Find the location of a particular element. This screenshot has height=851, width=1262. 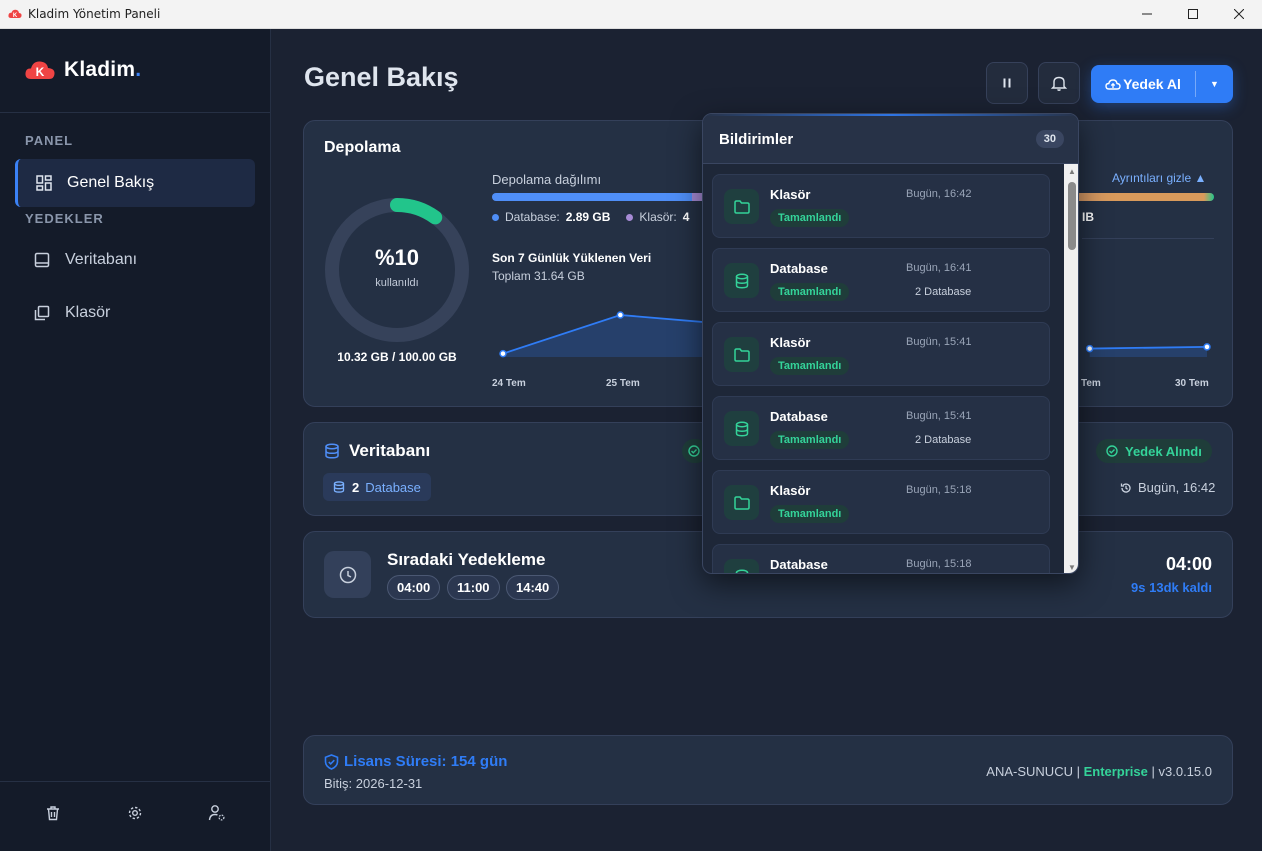

bell-icon is located at coordinates (1059, 83).